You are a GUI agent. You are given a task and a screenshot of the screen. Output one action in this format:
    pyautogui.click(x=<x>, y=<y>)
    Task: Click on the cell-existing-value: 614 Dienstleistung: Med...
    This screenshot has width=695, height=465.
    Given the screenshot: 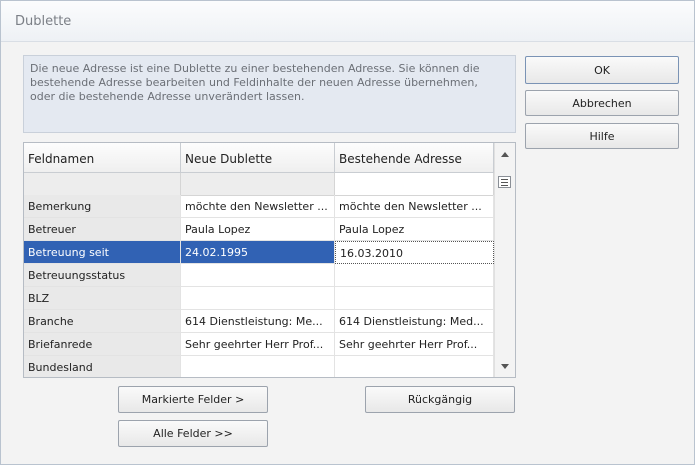 What is the action you would take?
    pyautogui.click(x=414, y=321)
    